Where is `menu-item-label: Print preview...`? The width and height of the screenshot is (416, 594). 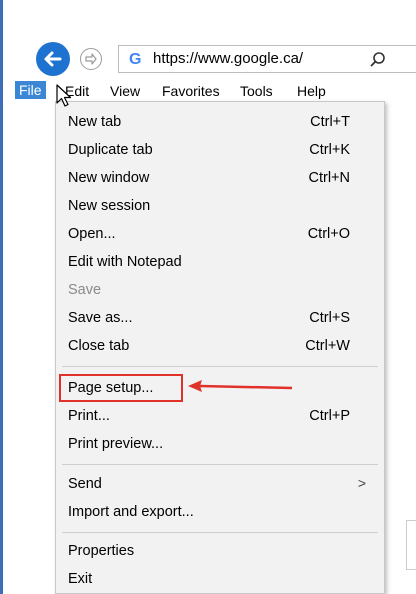 menu-item-label: Print preview... is located at coordinates (116, 444).